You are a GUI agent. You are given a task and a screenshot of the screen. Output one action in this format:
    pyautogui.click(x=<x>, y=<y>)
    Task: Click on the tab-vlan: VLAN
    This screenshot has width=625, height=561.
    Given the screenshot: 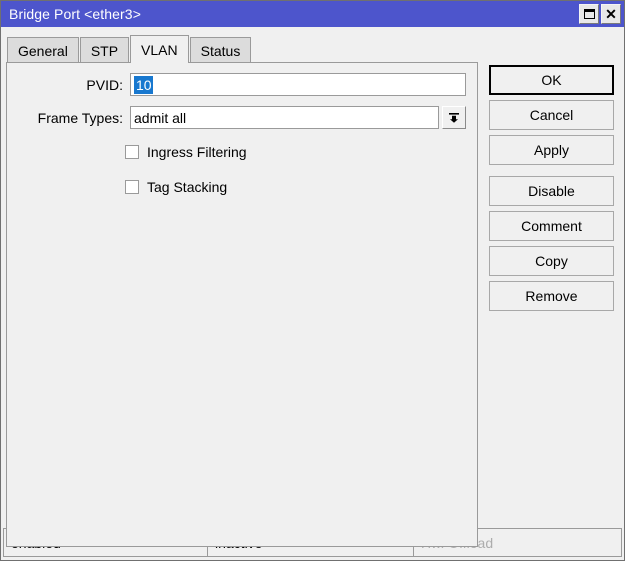 What is the action you would take?
    pyautogui.click(x=159, y=49)
    